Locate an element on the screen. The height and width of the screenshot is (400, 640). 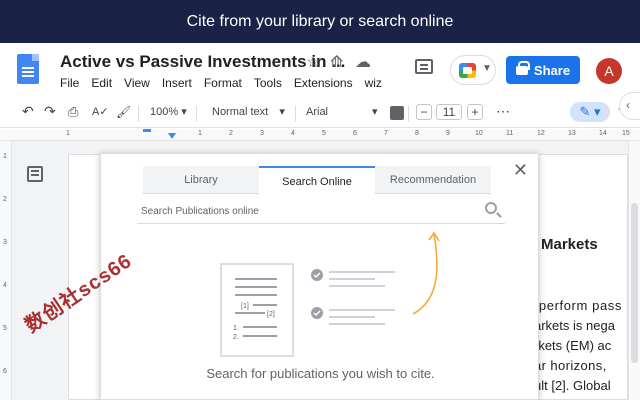
undo-icon: ↶ is located at coordinates (28, 111).